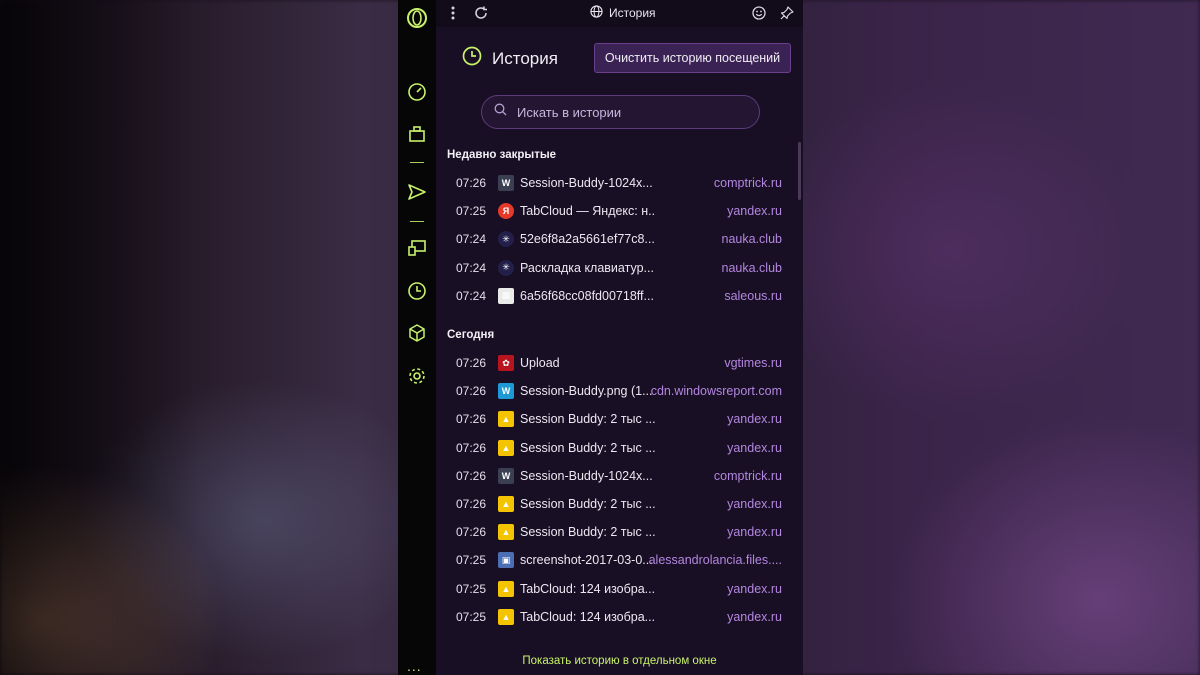  Describe the element at coordinates (417, 134) in the screenshot. I see `workspace-icon` at that location.